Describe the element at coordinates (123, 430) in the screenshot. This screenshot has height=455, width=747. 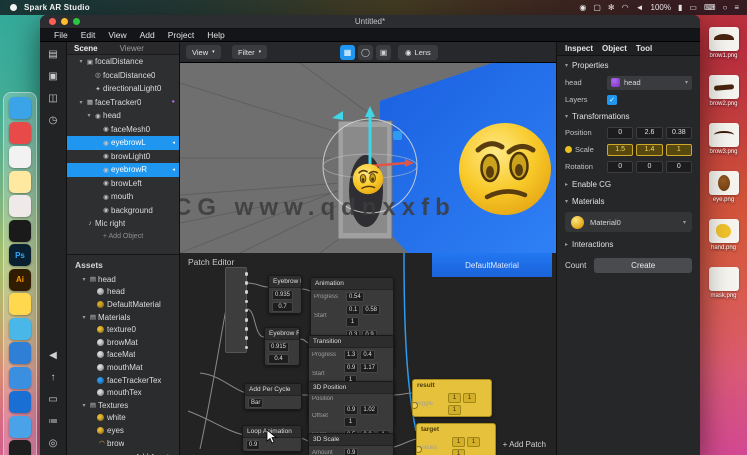
I see `asset-item-eyes: eyes` at that location.